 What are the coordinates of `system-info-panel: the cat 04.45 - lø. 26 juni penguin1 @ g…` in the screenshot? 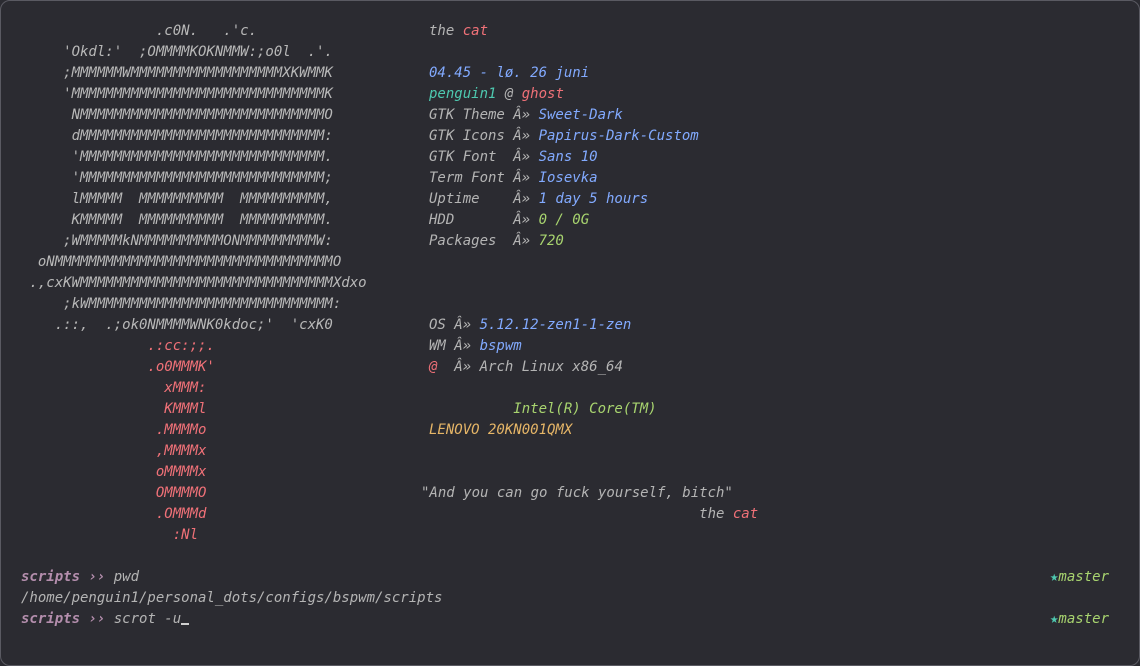 It's located at (564, 231).